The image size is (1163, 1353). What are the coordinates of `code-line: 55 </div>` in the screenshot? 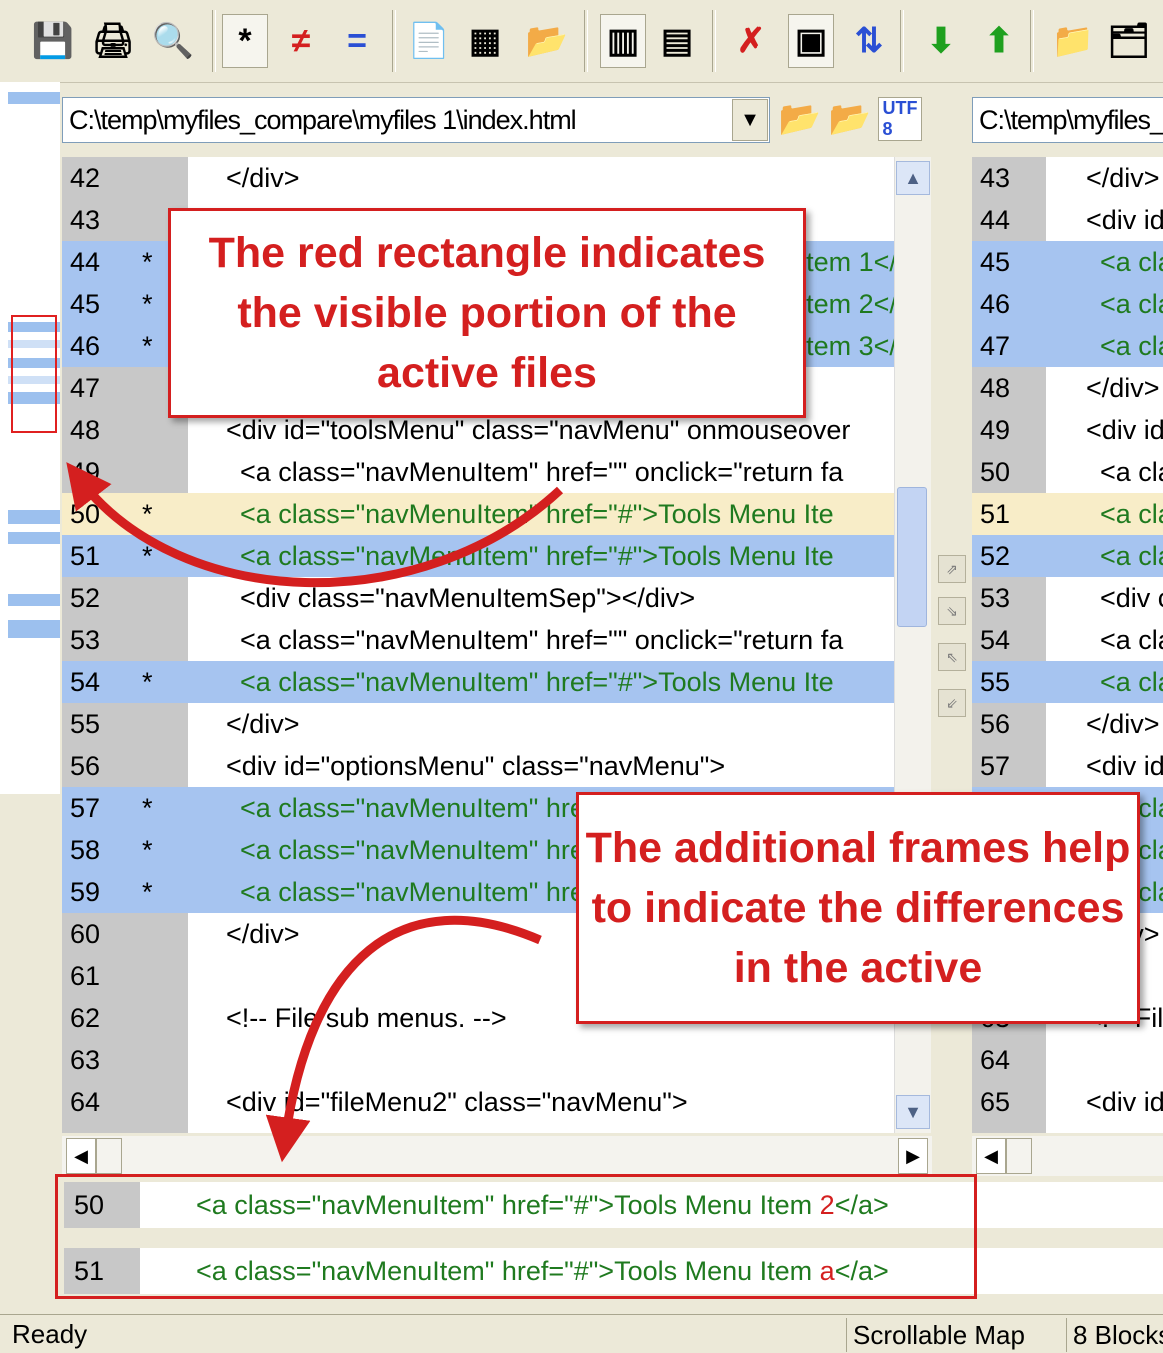 It's located at (478, 724).